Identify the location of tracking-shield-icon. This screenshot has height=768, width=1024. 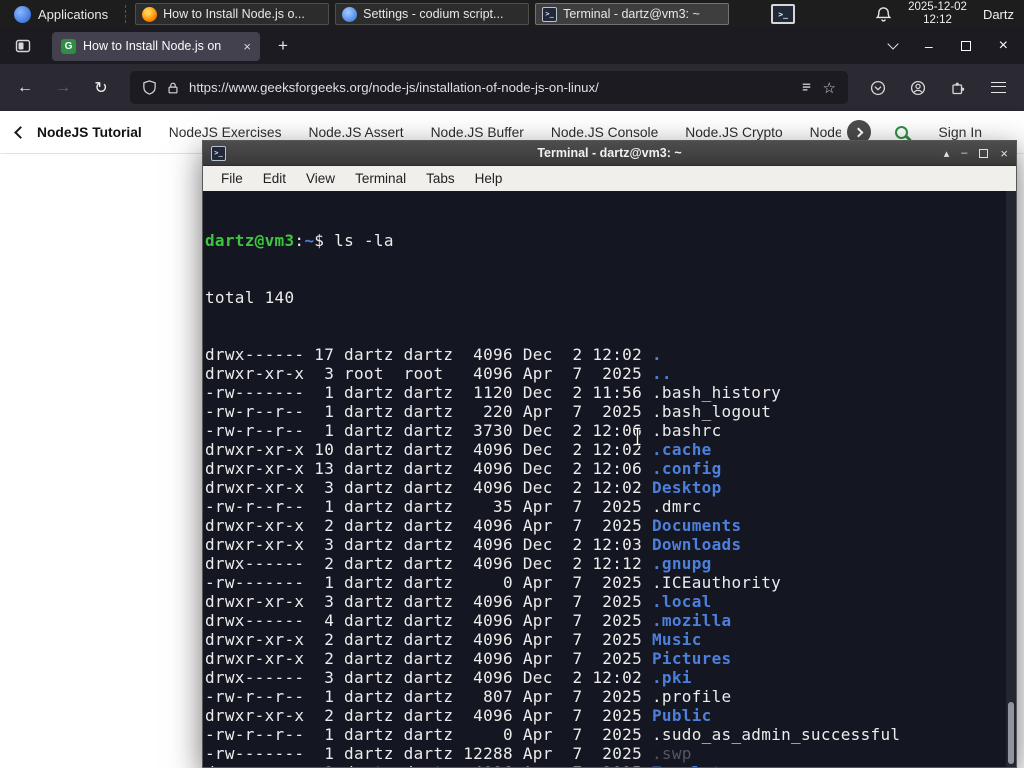
(149, 87).